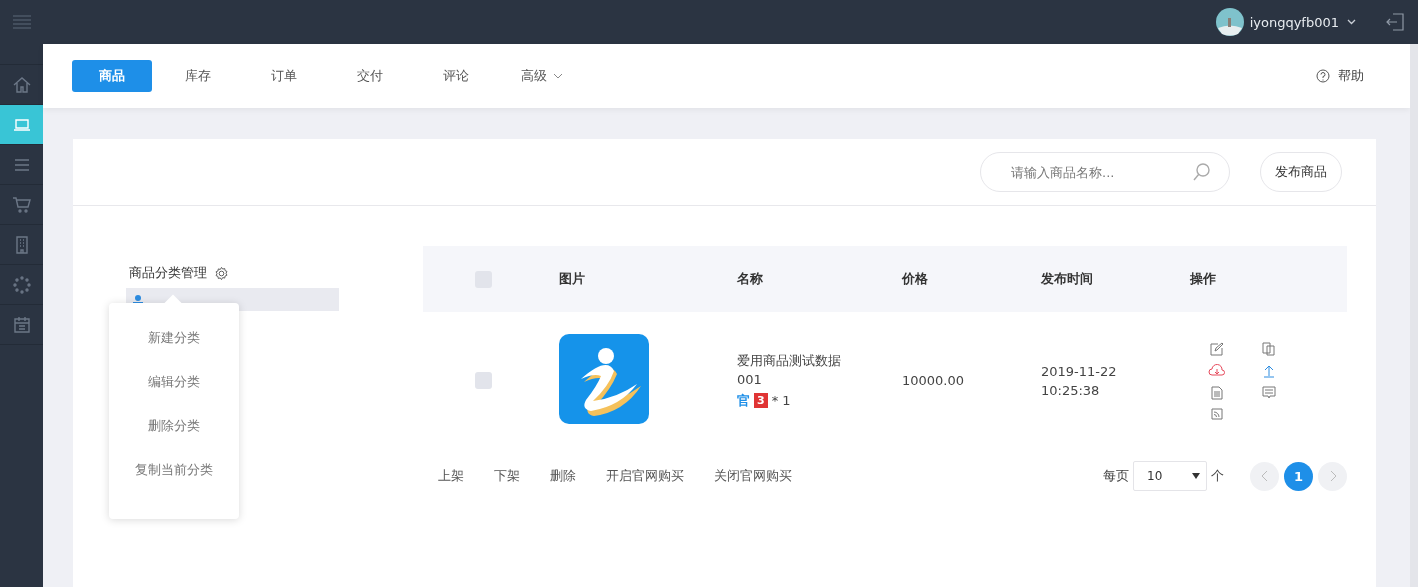 This screenshot has width=1418, height=587. Describe the element at coordinates (22, 22) in the screenshot. I see `menu-icon` at that location.